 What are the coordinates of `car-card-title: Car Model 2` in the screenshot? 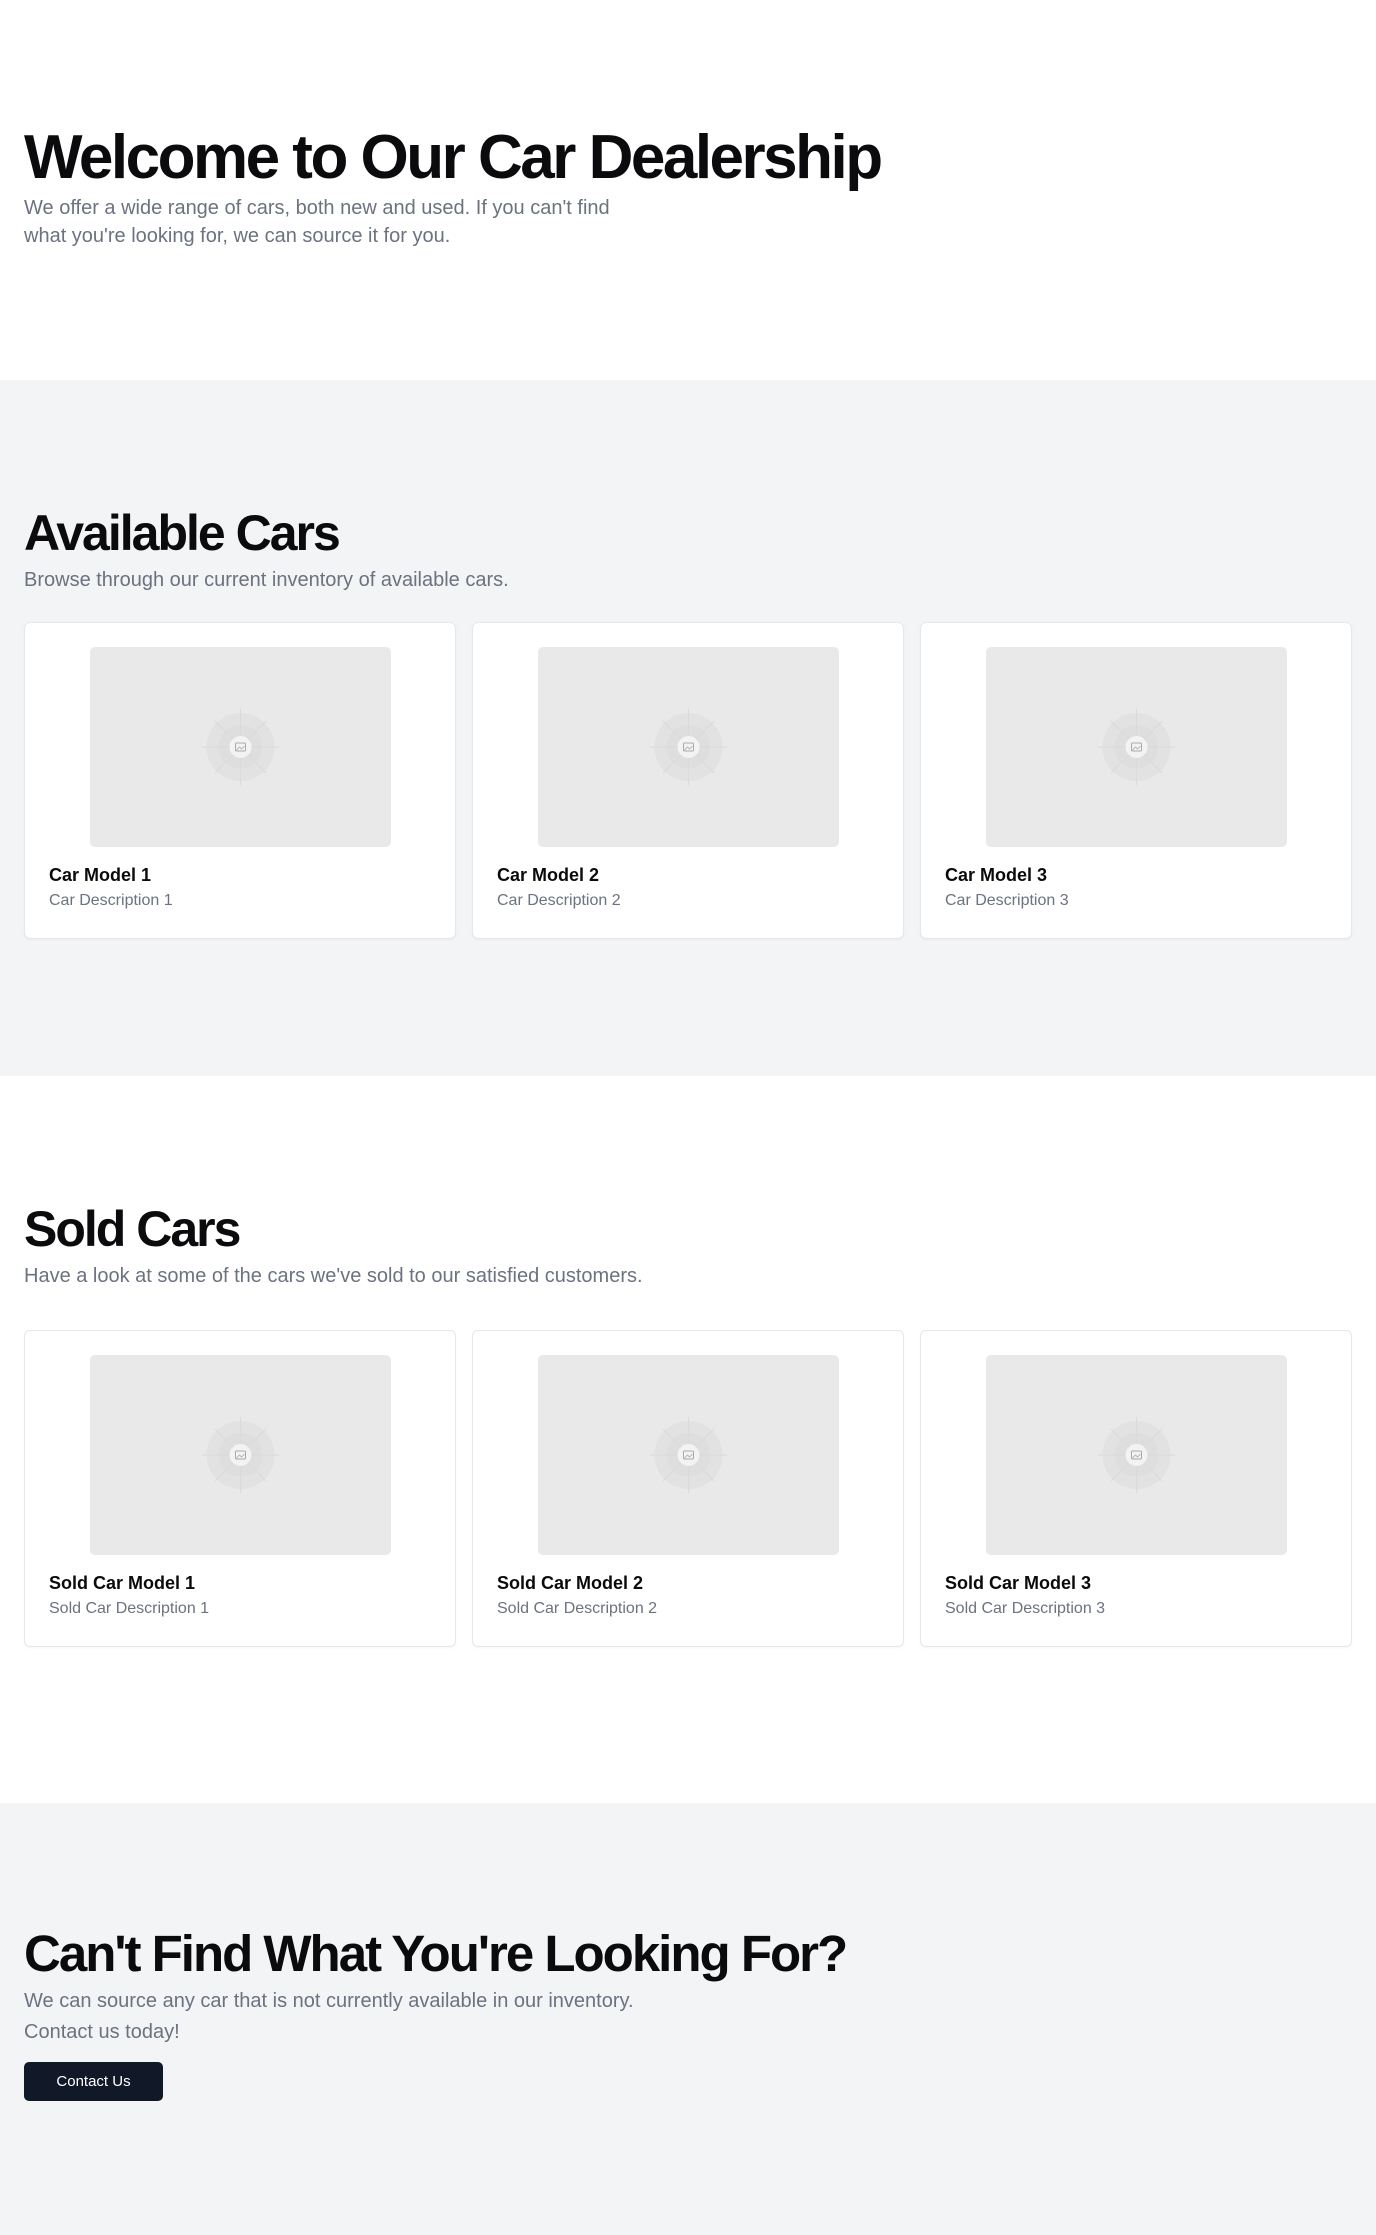 It's located at (548, 875).